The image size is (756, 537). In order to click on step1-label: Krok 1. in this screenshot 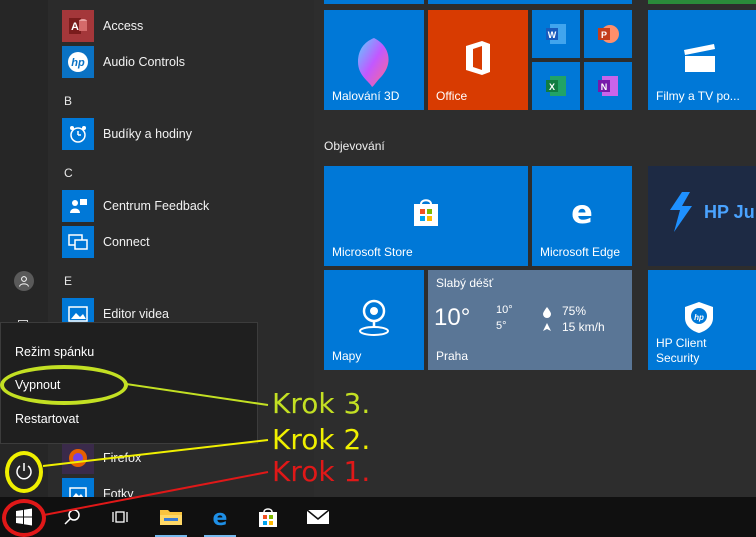, I will do `click(321, 471)`.